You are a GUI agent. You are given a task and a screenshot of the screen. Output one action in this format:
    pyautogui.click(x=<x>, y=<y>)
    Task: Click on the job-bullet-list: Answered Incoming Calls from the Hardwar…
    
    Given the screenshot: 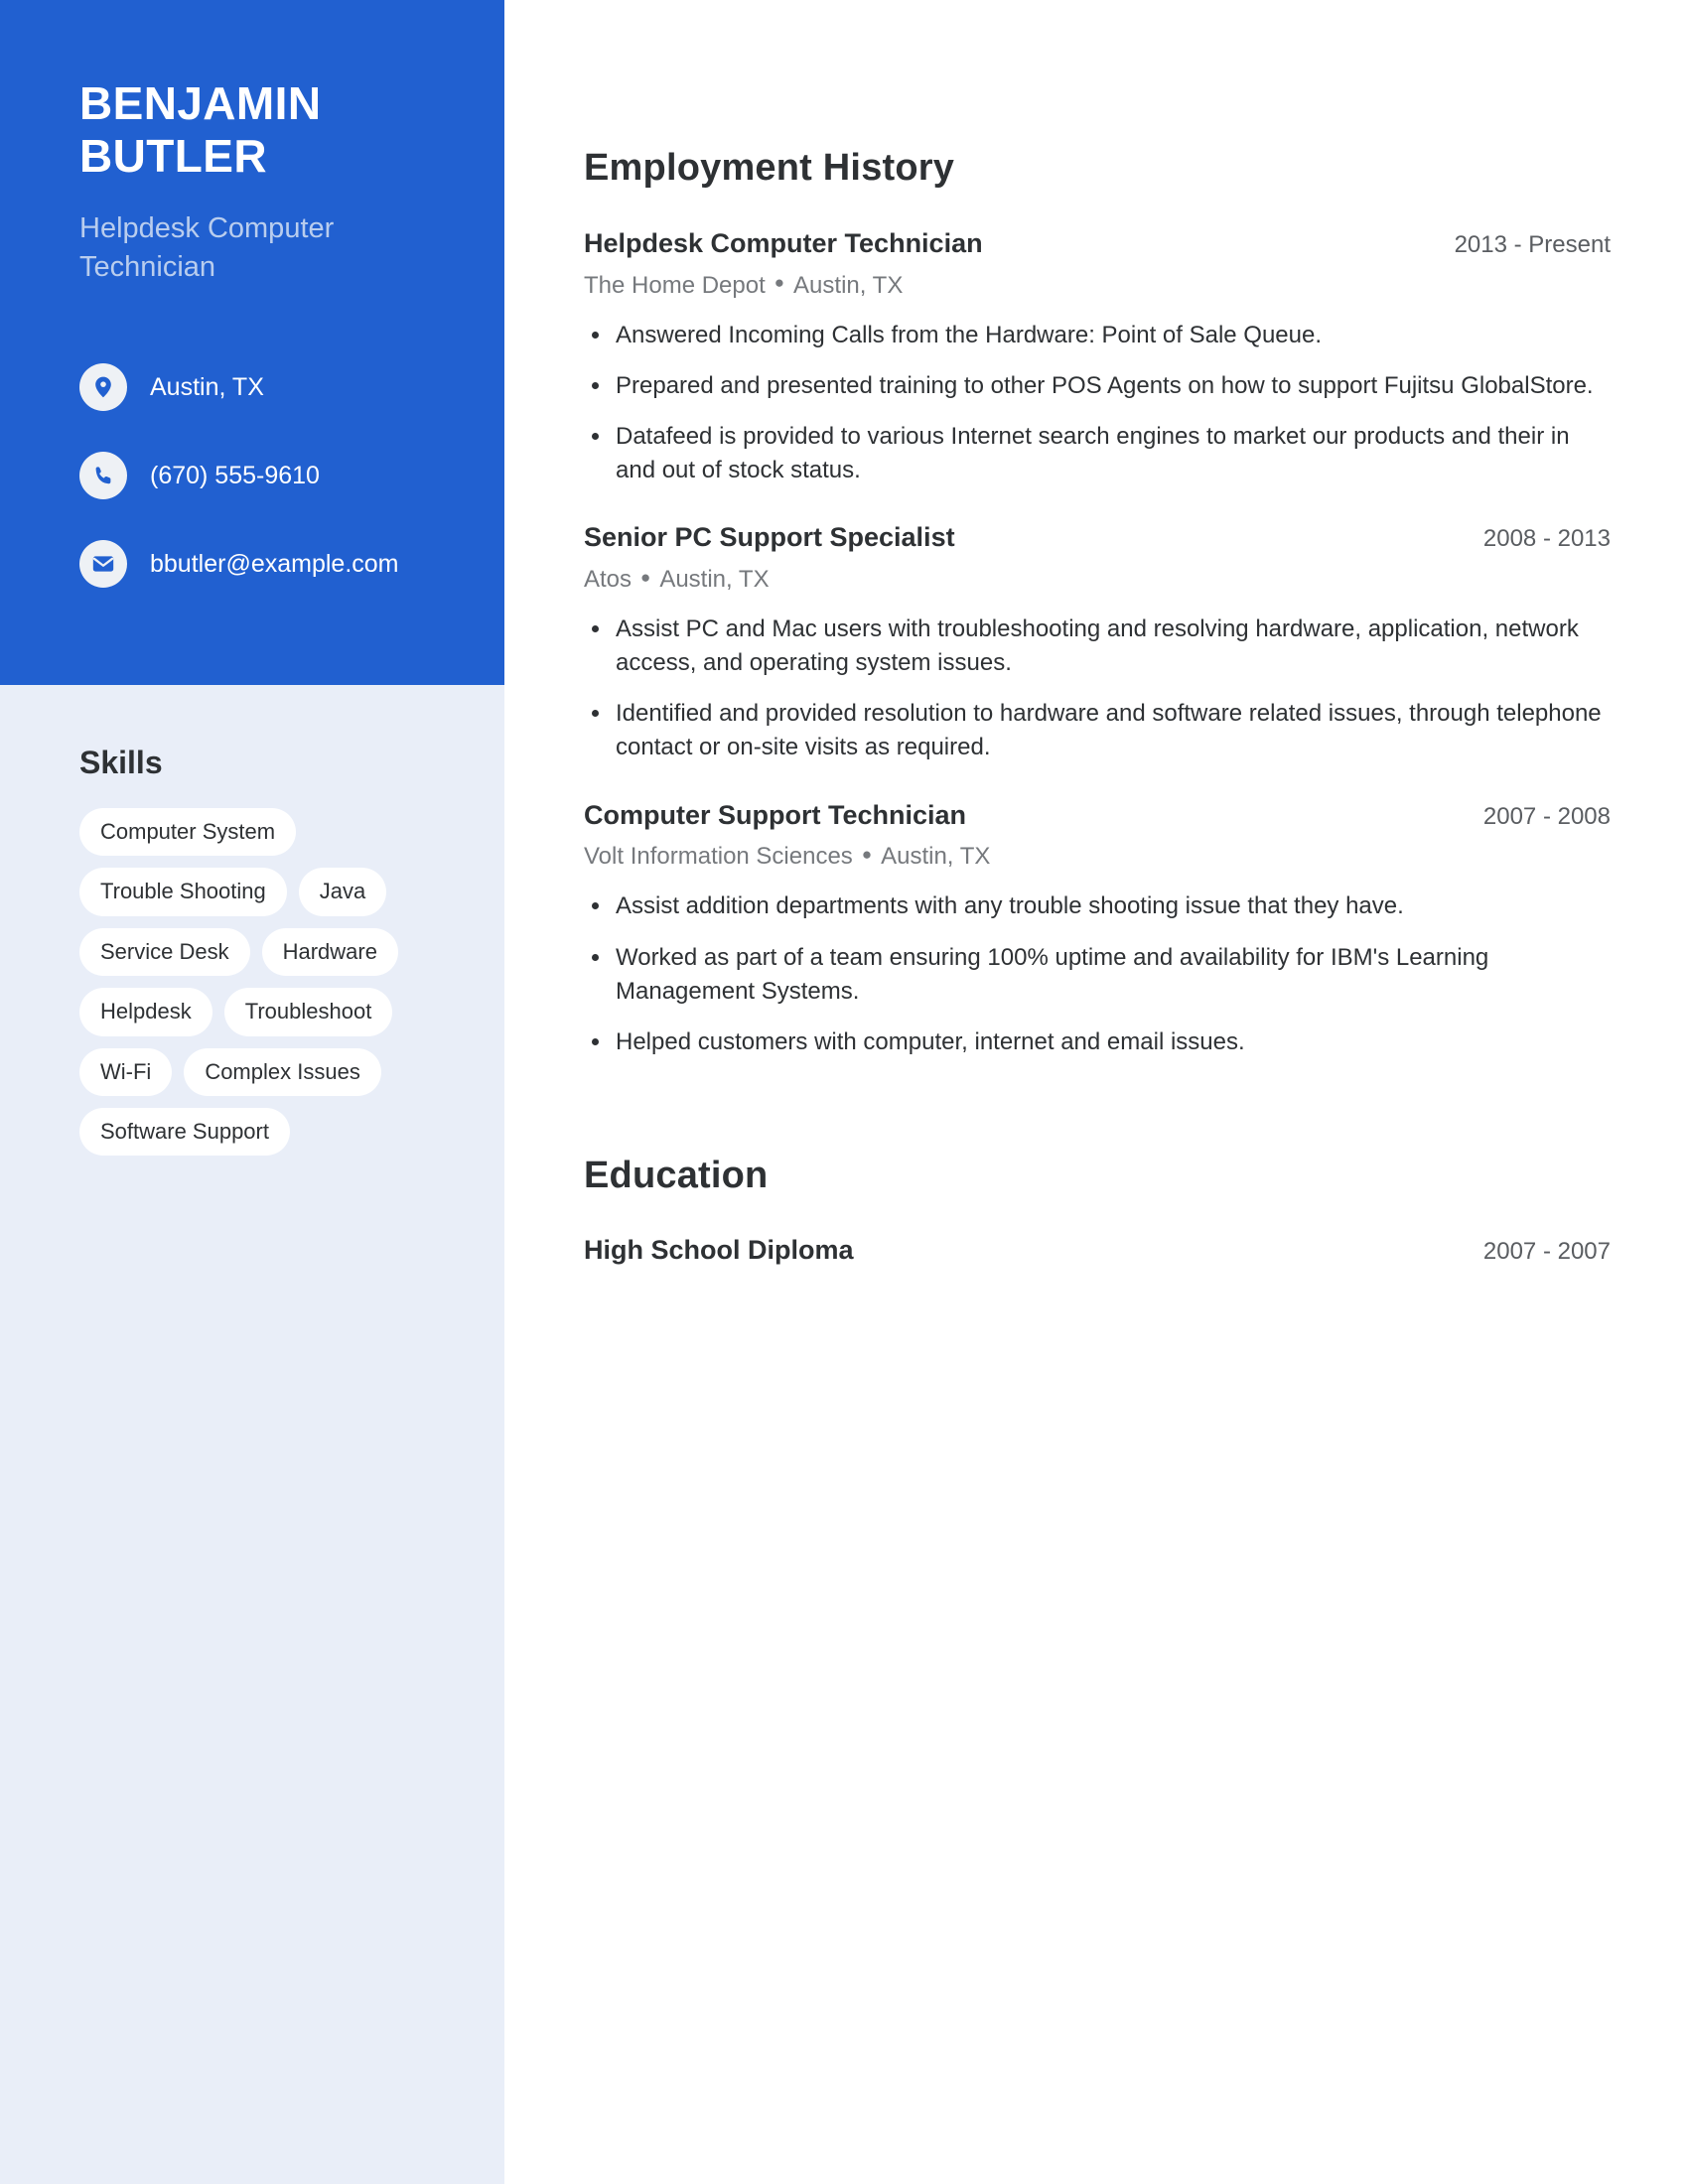 What is the action you would take?
    pyautogui.click(x=1097, y=403)
    